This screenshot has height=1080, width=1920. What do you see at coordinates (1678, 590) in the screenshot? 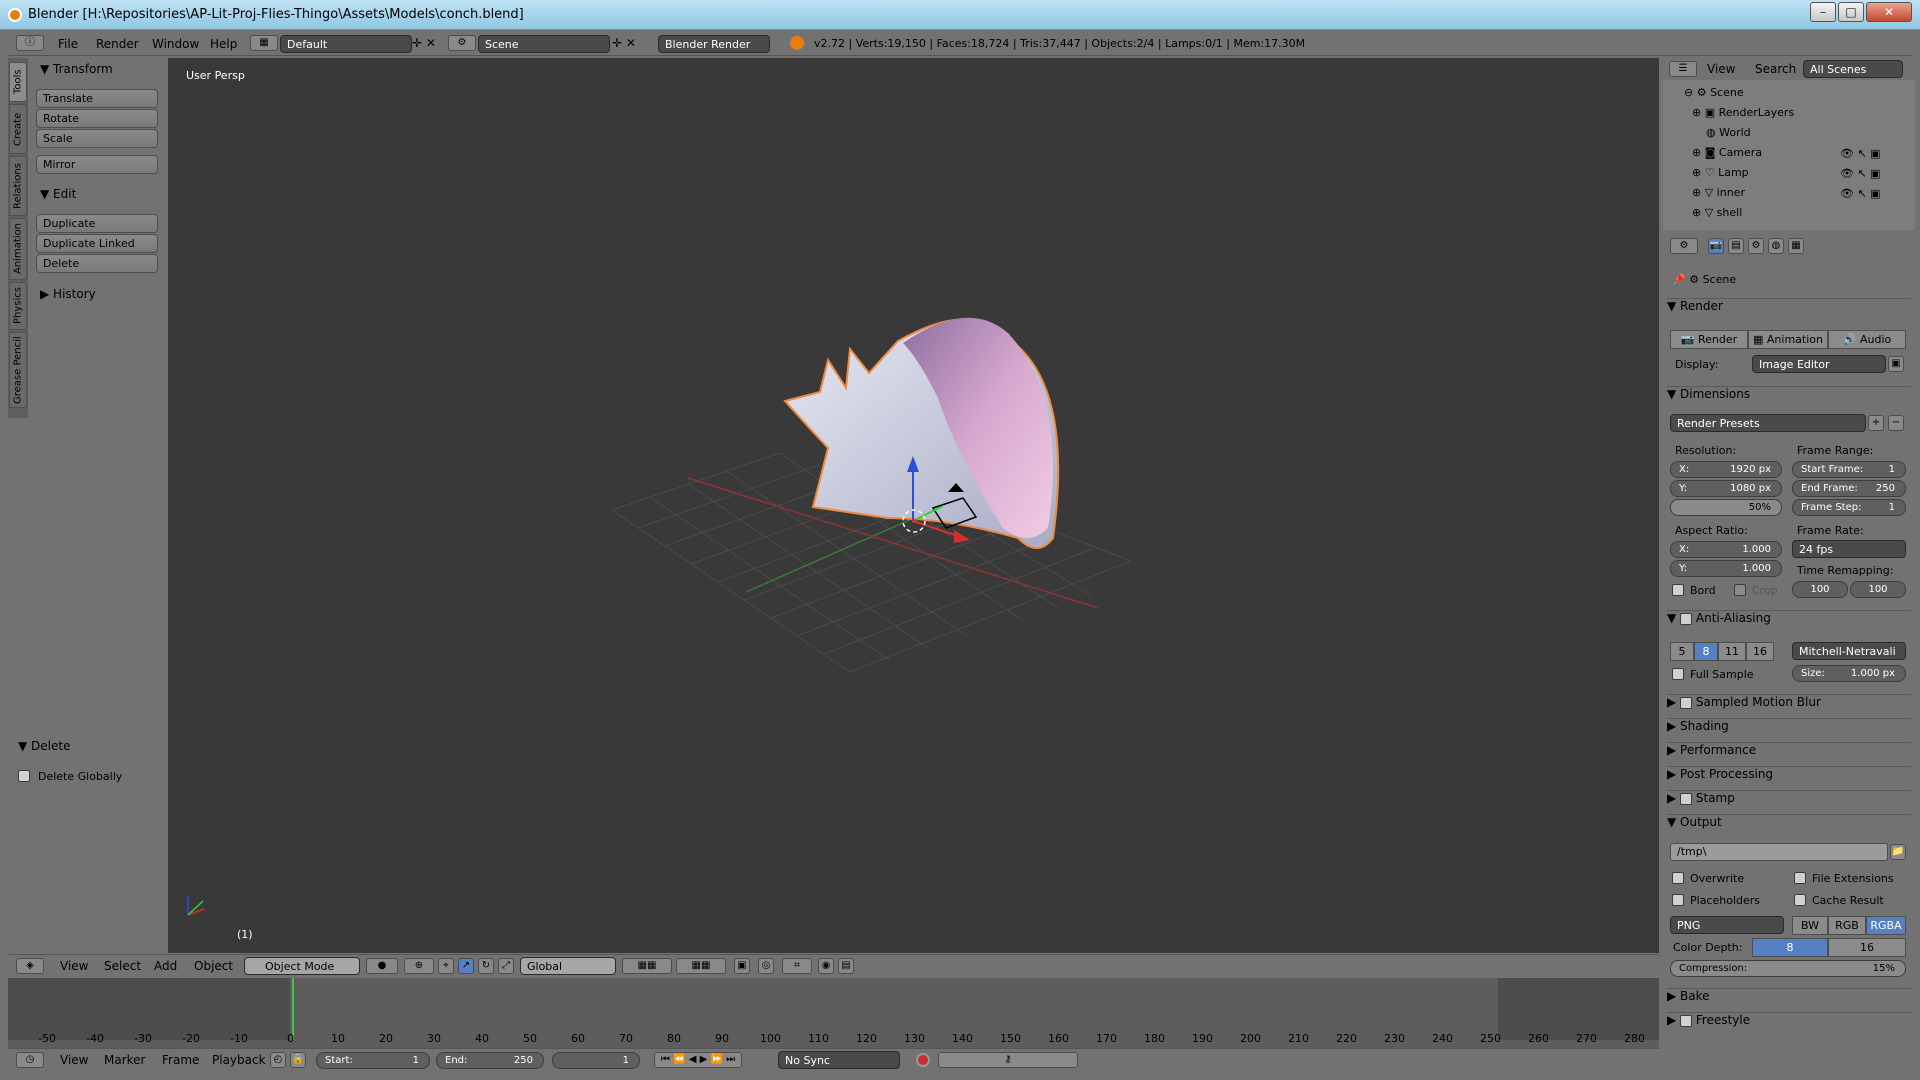
I see `border-checkbox` at bounding box center [1678, 590].